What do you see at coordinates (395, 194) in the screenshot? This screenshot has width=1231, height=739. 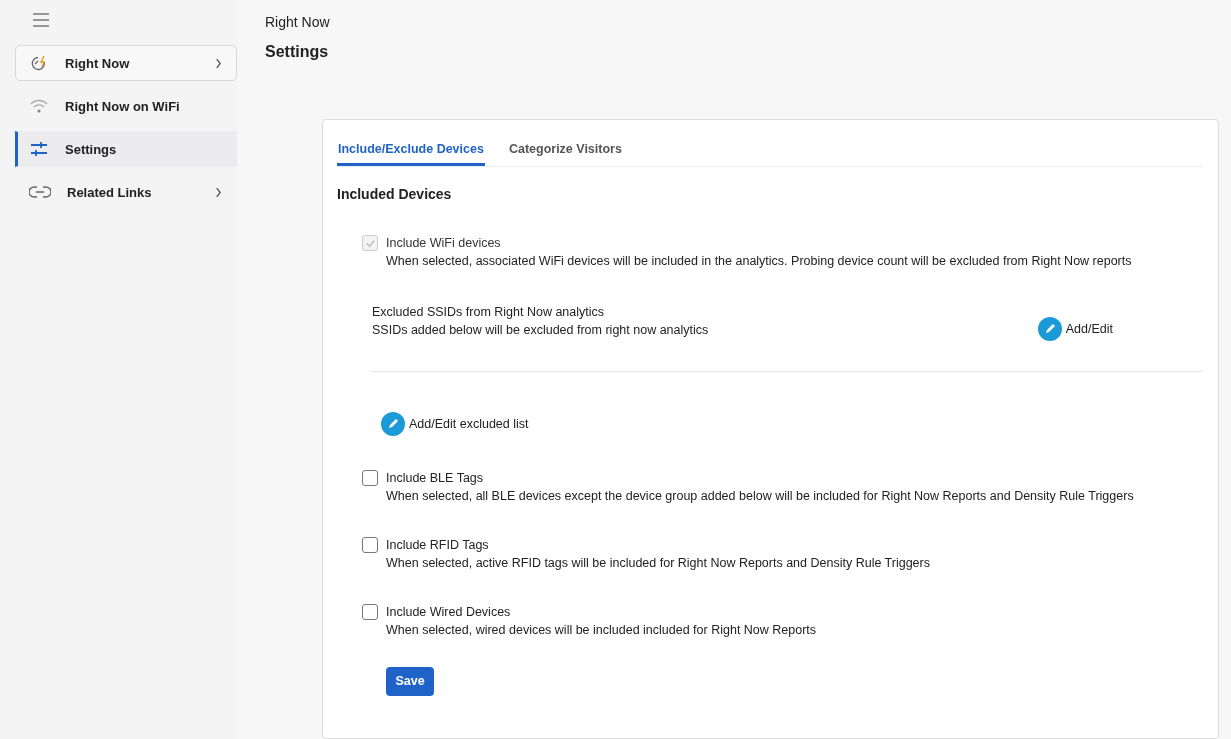 I see `section-title: Included Devices` at bounding box center [395, 194].